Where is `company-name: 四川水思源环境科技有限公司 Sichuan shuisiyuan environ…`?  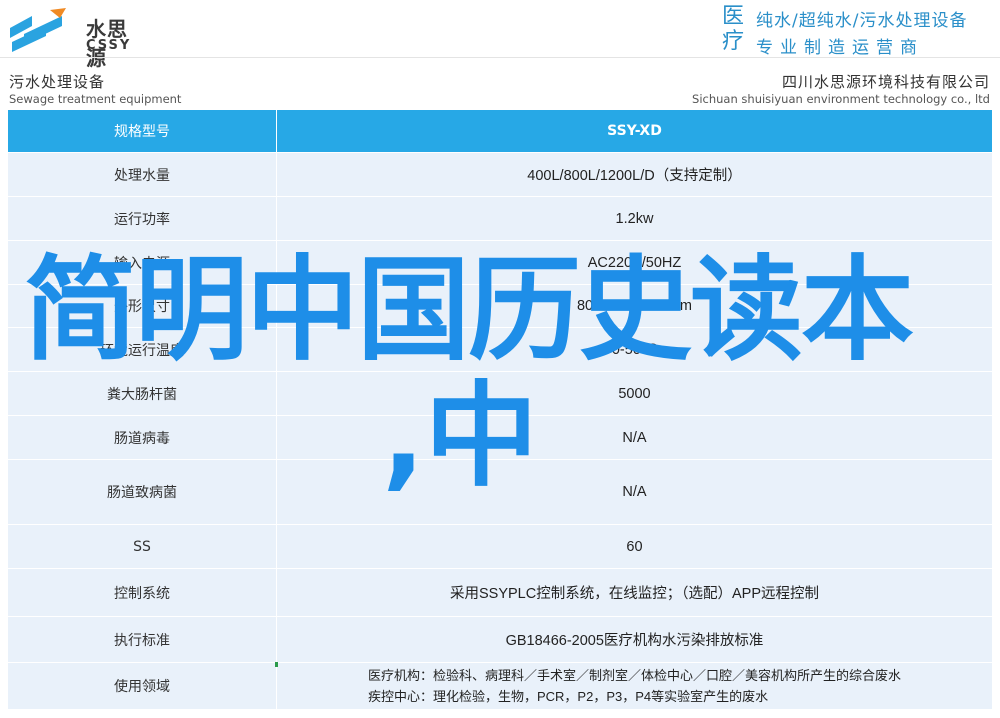
company-name: 四川水思源环境科技有限公司 Sichuan shuisiyuan environ… is located at coordinates (841, 90).